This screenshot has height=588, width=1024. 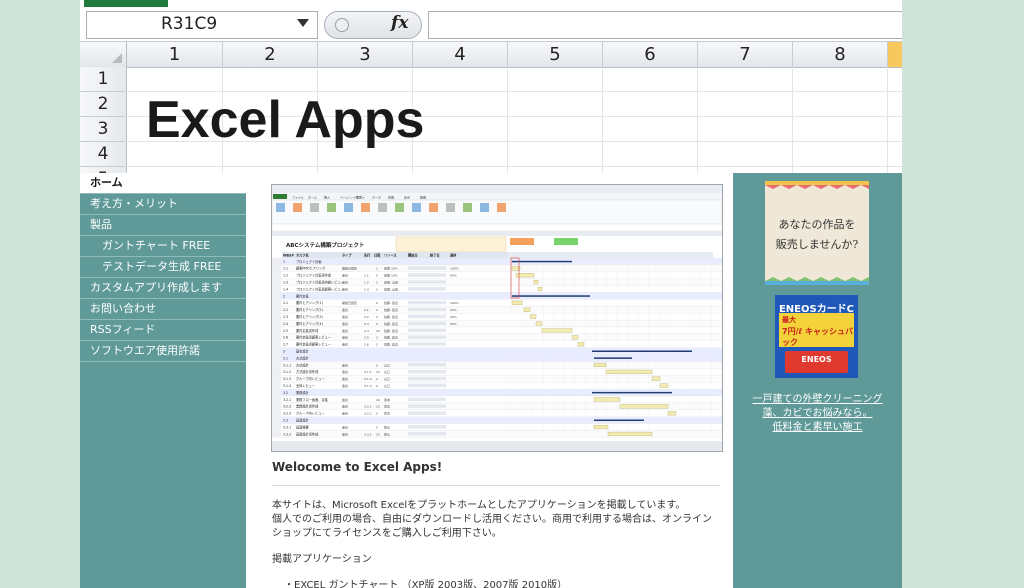 I want to click on nav-item-testdata: テストデータ生成 FREE, so click(x=163, y=267).